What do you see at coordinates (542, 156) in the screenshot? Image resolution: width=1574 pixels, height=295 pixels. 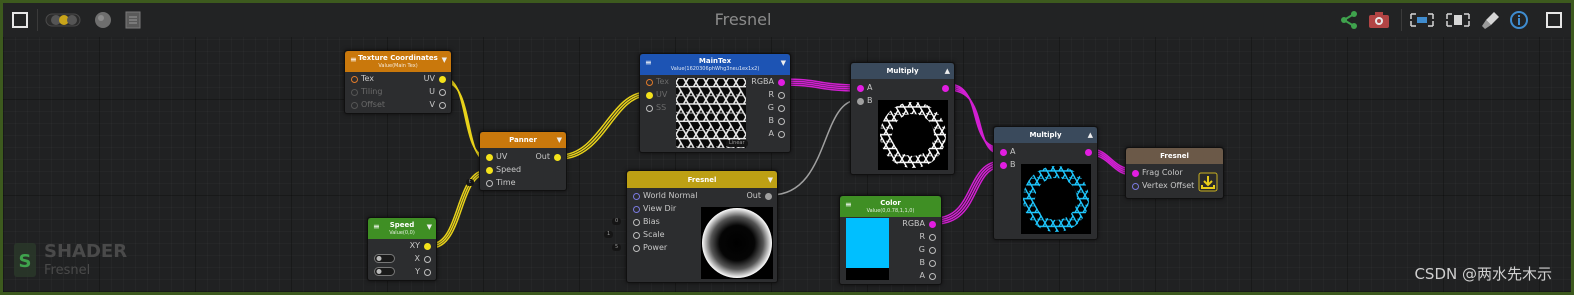 I see `output-label-out: Out` at bounding box center [542, 156].